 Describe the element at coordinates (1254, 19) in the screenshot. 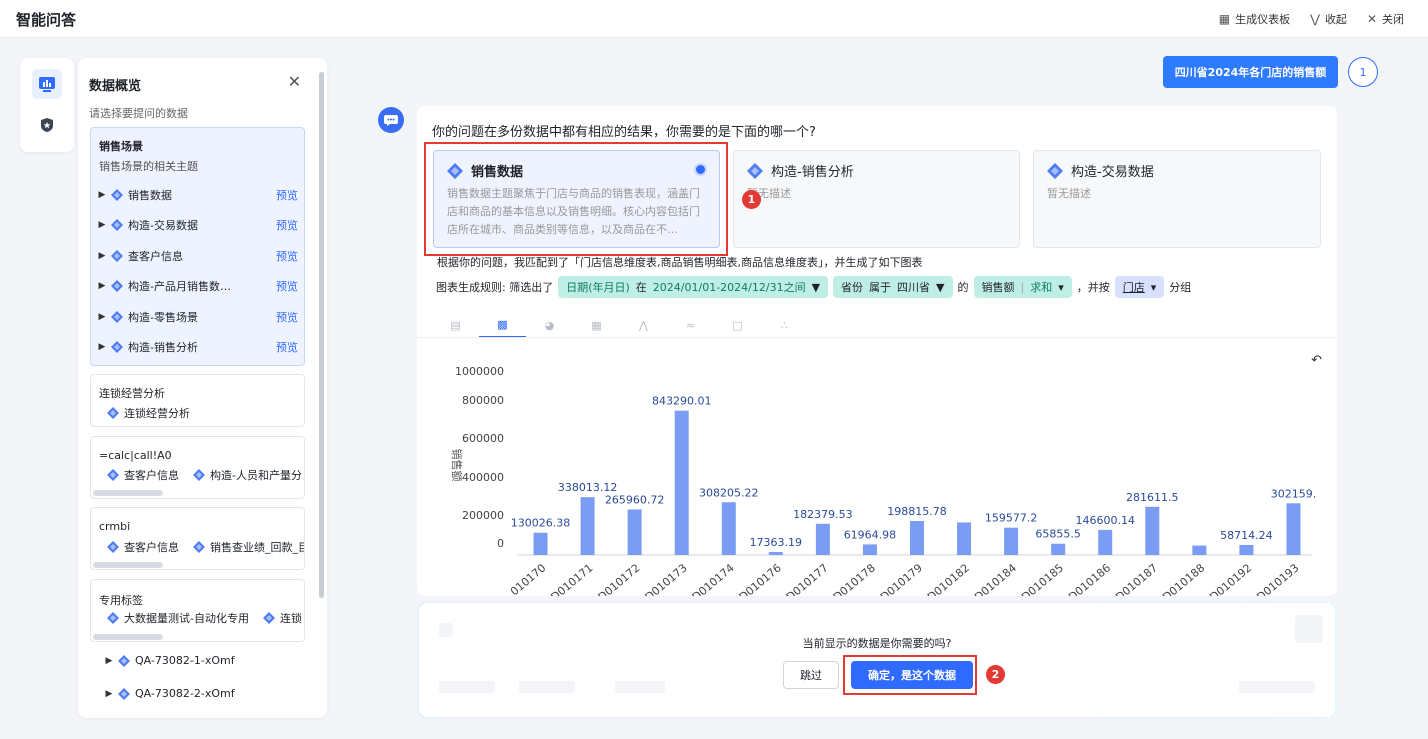

I see `generate-dashboard-button: ▦ 生成仪表板` at that location.